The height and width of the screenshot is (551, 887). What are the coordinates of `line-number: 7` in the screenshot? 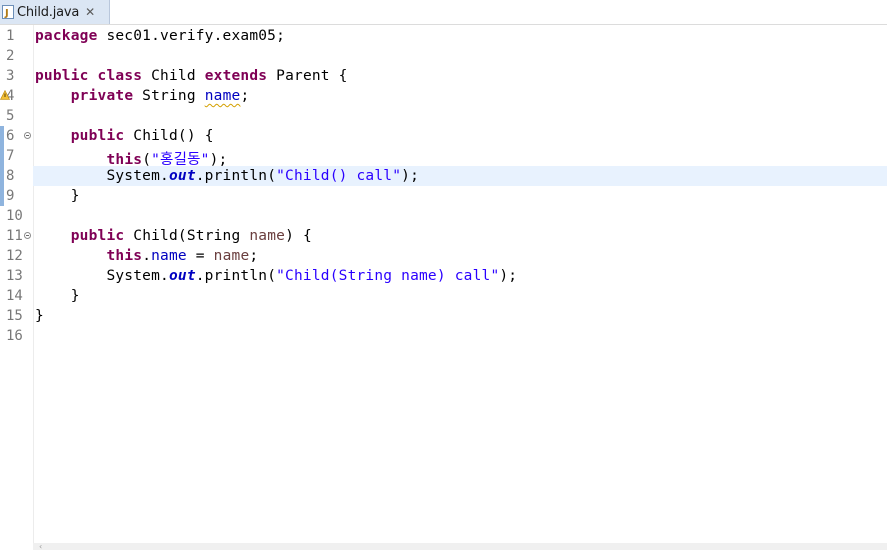 It's located at (10, 156).